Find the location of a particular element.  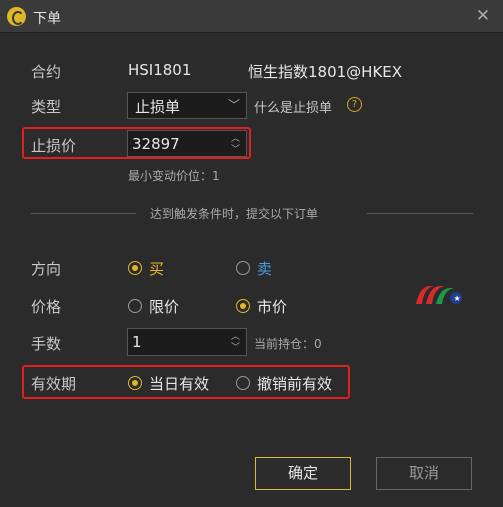

order-type-select: 止损单 ﹀ is located at coordinates (187, 105).